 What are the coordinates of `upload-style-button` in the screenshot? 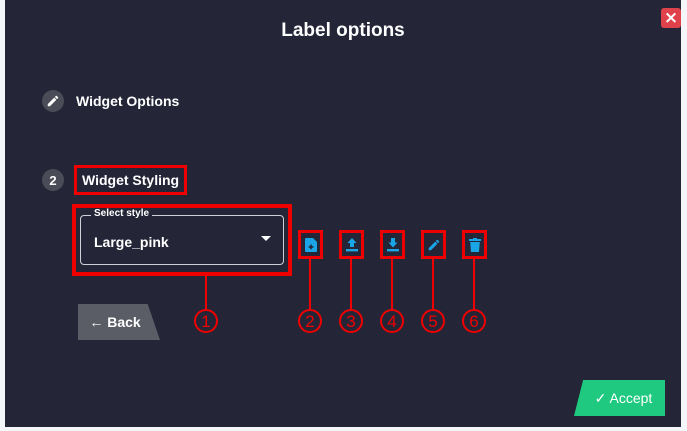 It's located at (351, 244).